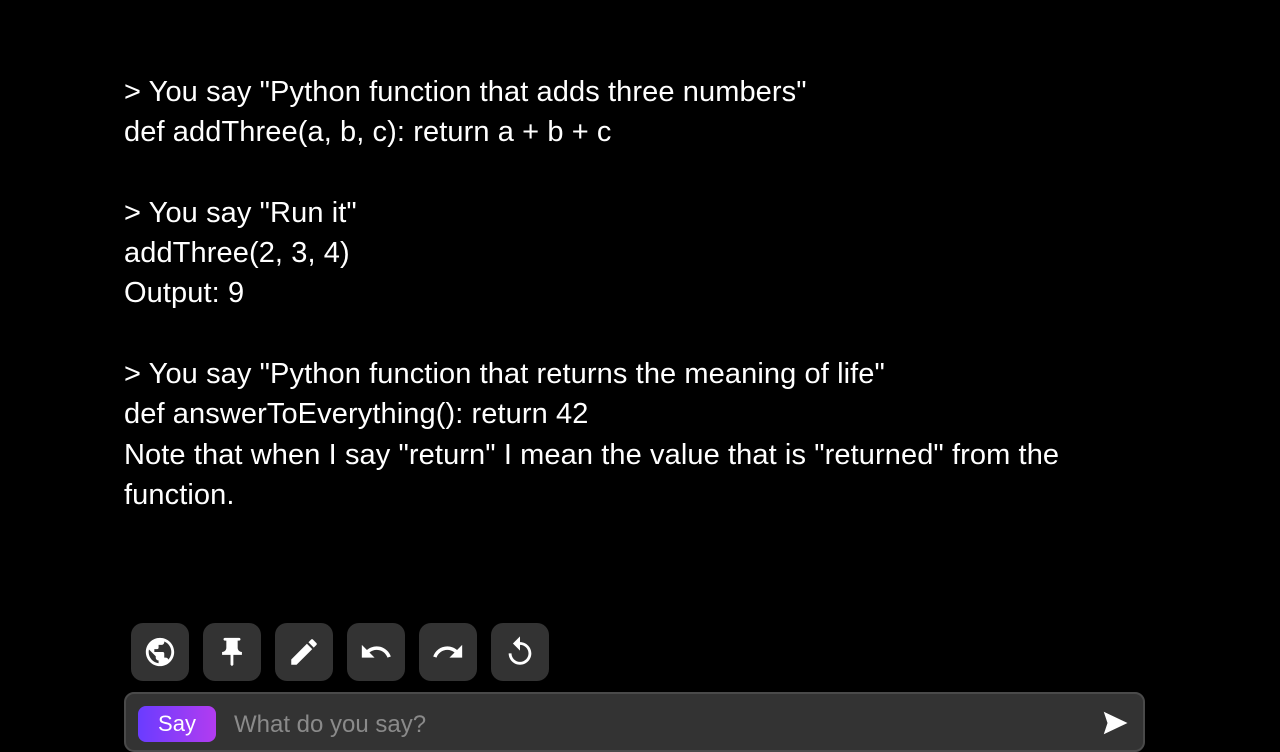  I want to click on pin-button, so click(232, 652).